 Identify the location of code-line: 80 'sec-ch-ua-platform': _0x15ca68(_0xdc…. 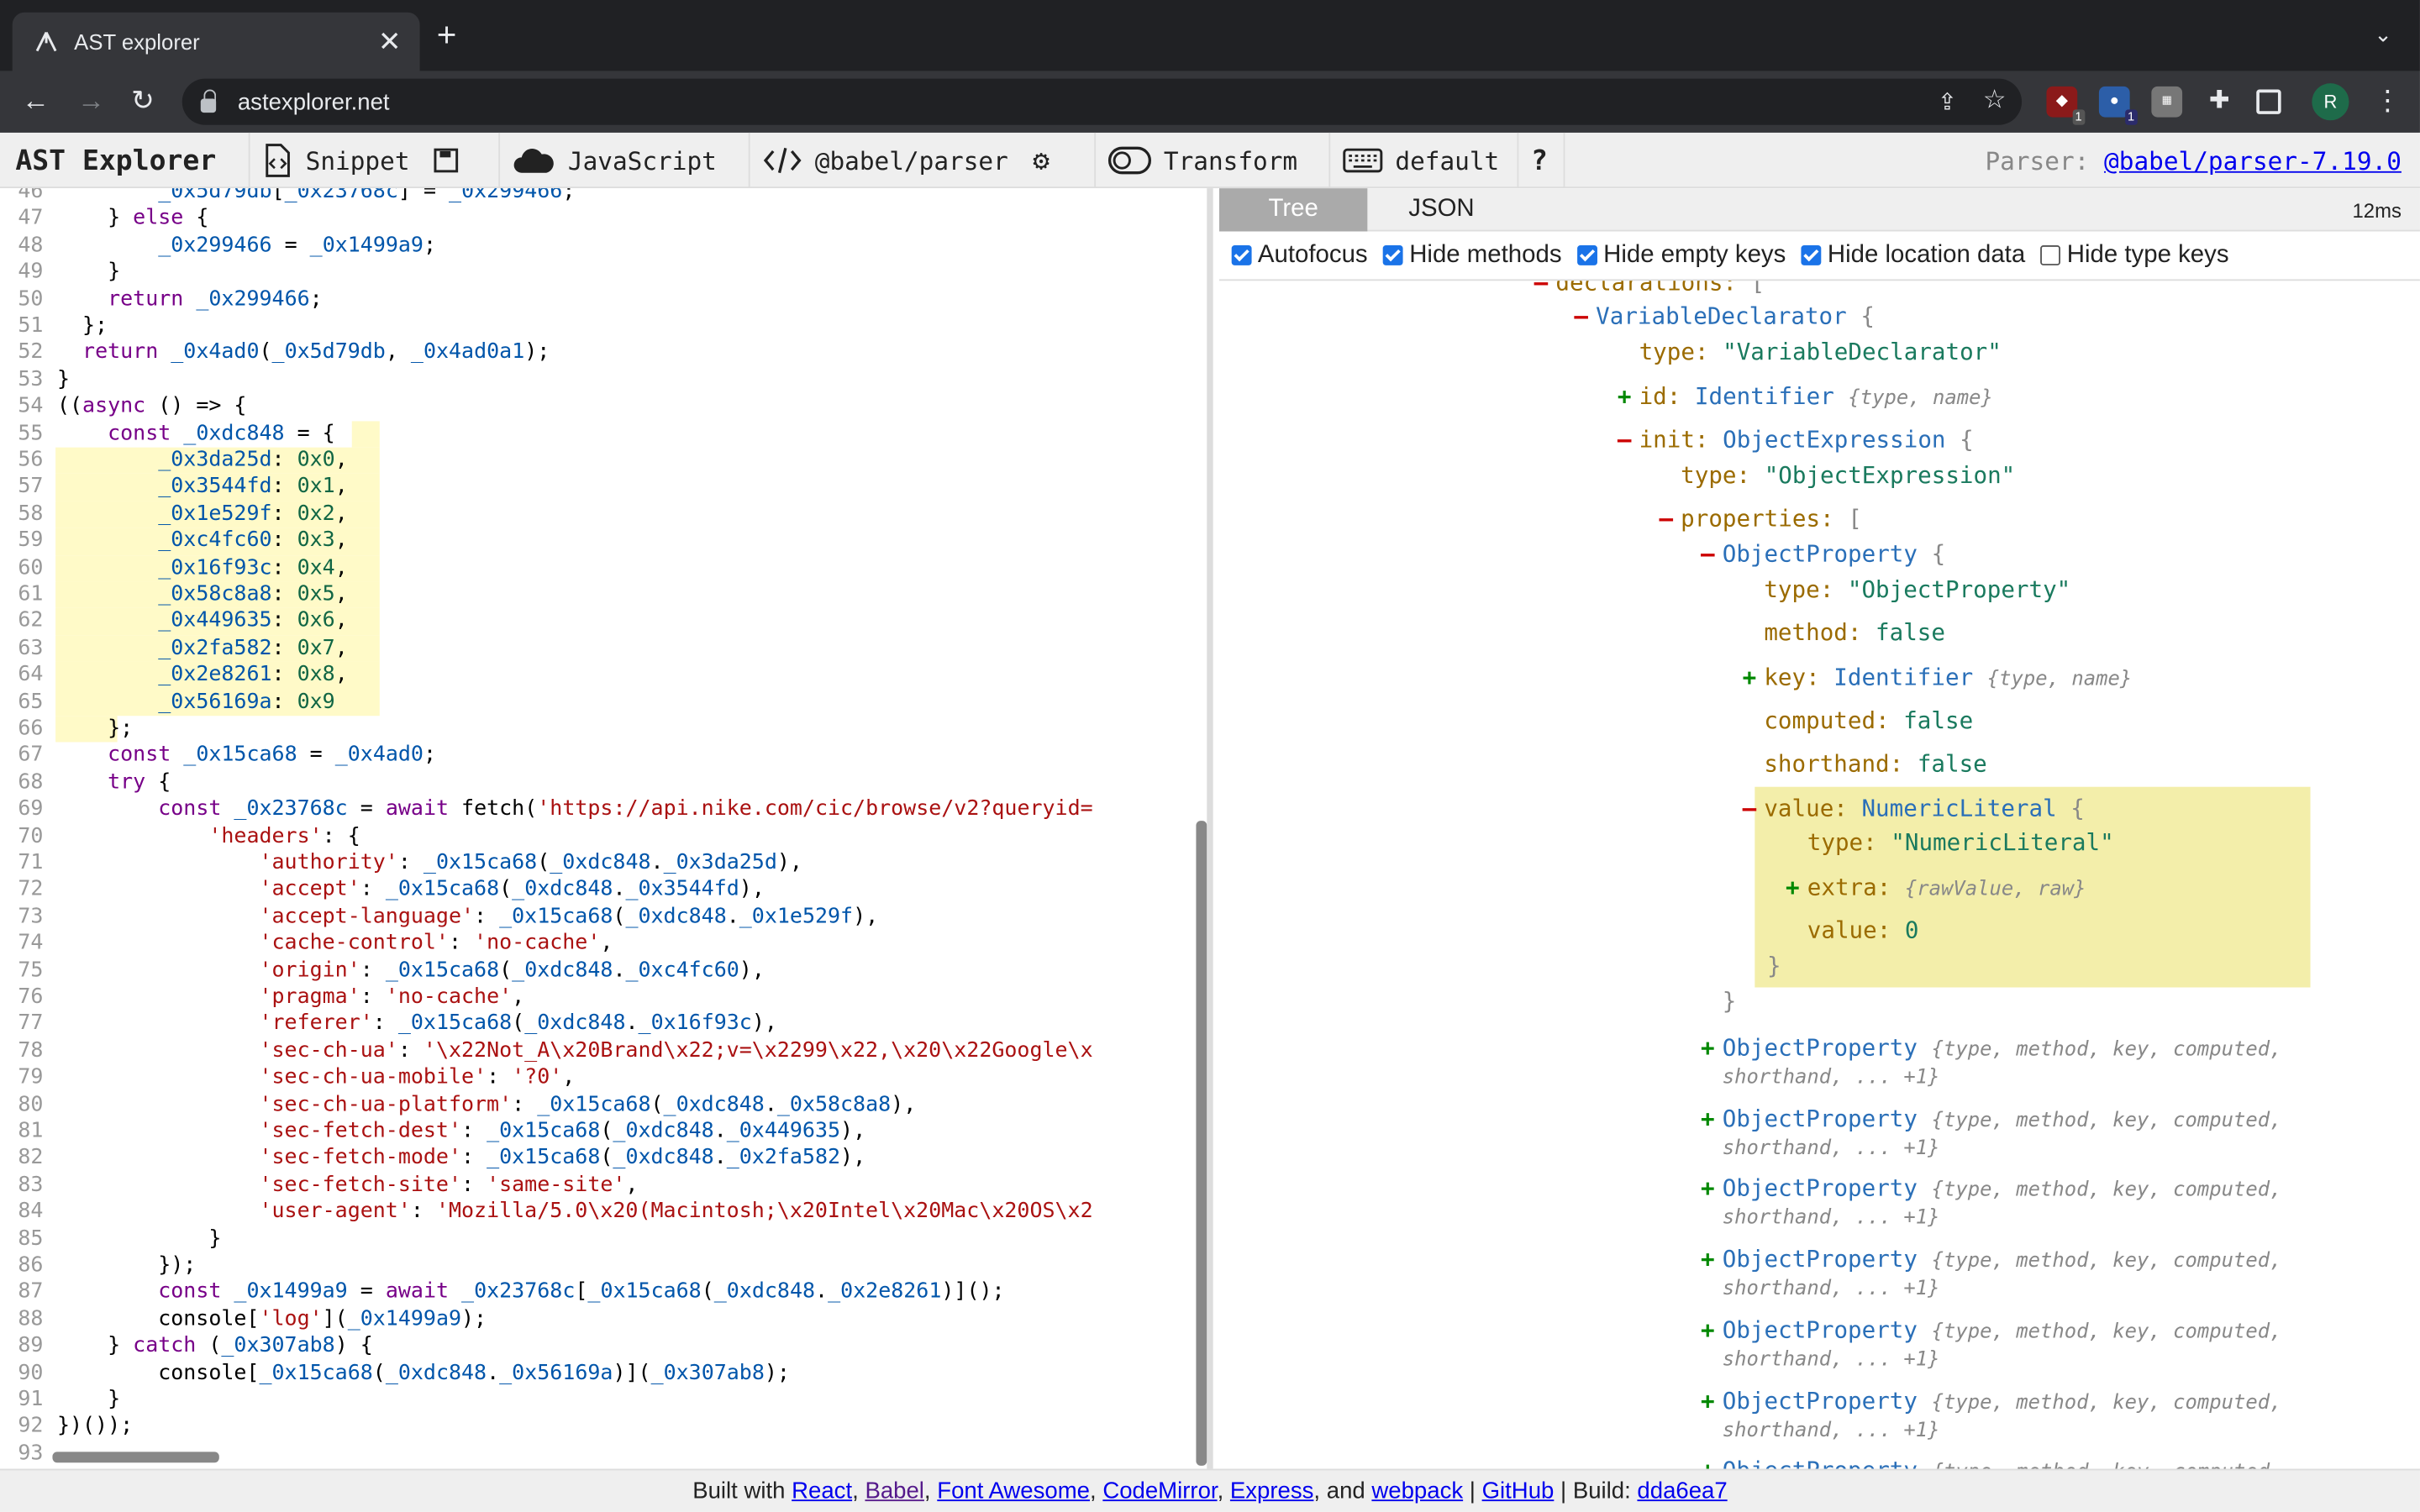
(603, 1105).